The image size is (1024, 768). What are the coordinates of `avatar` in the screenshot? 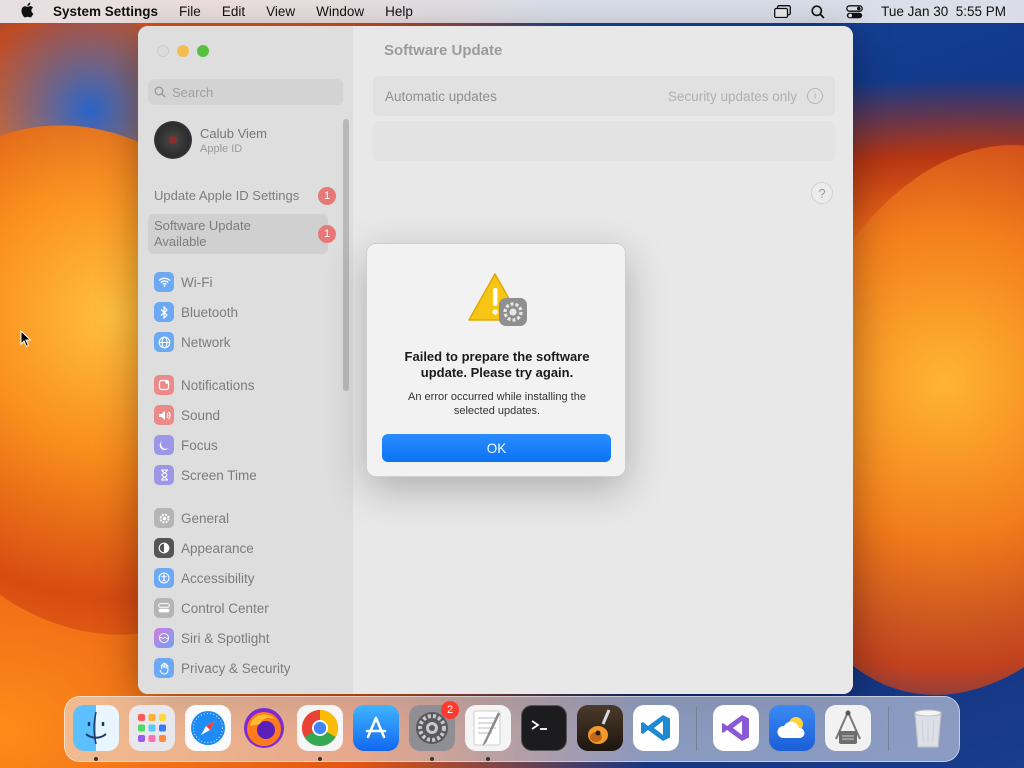 It's located at (173, 140).